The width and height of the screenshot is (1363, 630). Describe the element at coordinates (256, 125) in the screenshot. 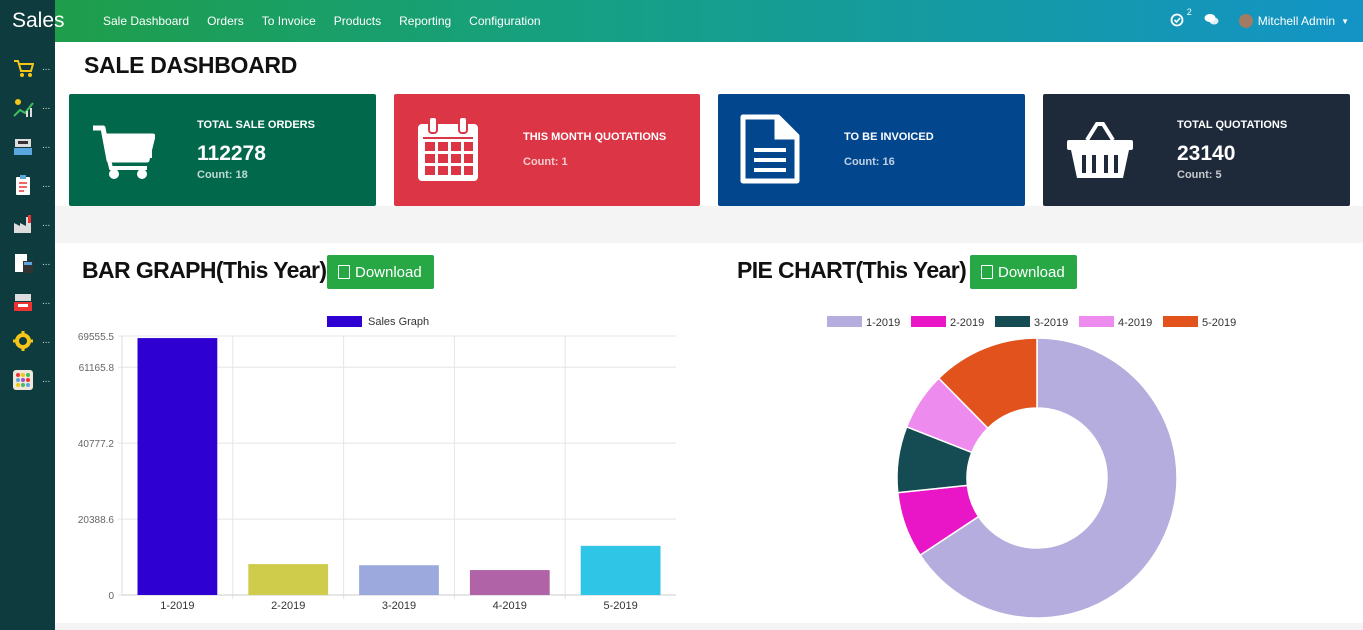

I see `card-title: TOTAL SALE ORDERS` at that location.